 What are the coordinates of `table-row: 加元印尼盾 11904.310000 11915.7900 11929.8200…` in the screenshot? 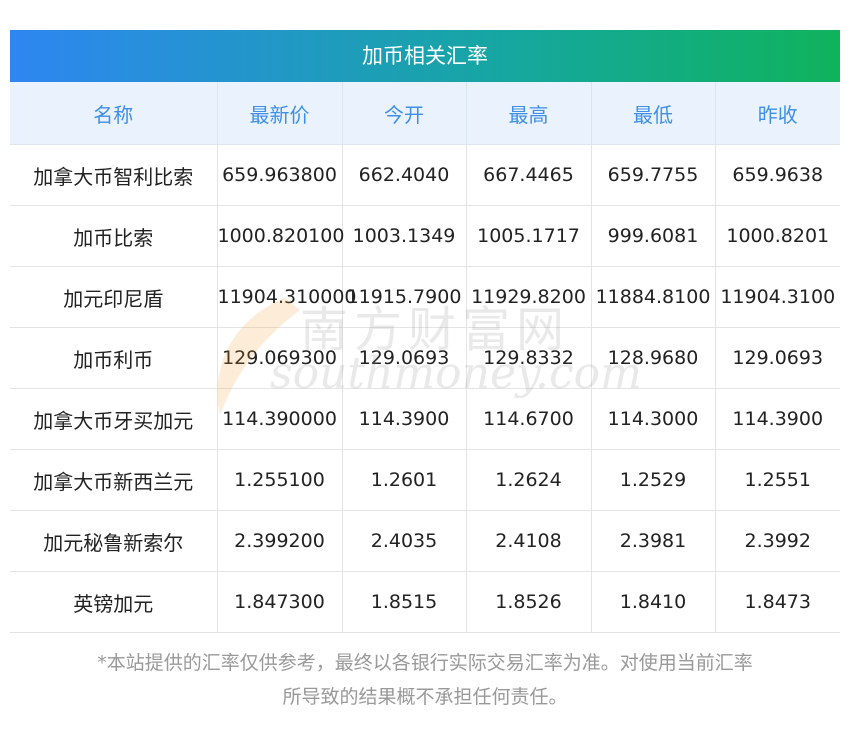 It's located at (425, 297).